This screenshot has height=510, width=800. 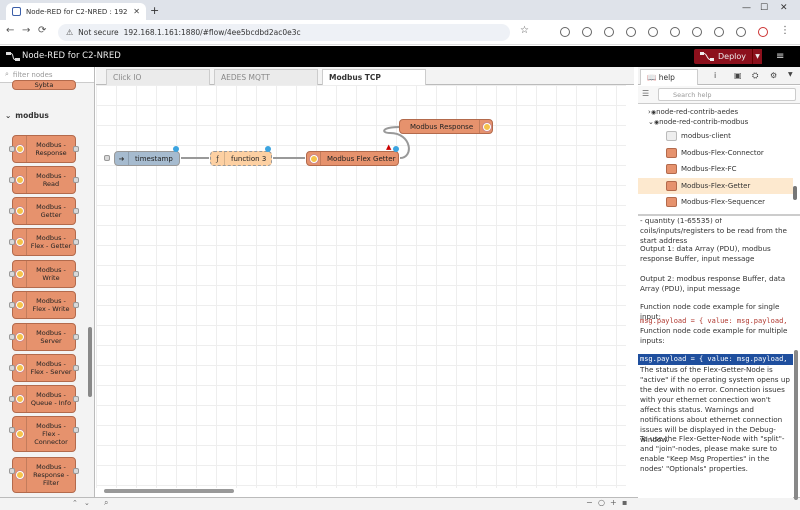 I want to click on palette-scroll-up-button: ⌃, so click(x=75, y=503).